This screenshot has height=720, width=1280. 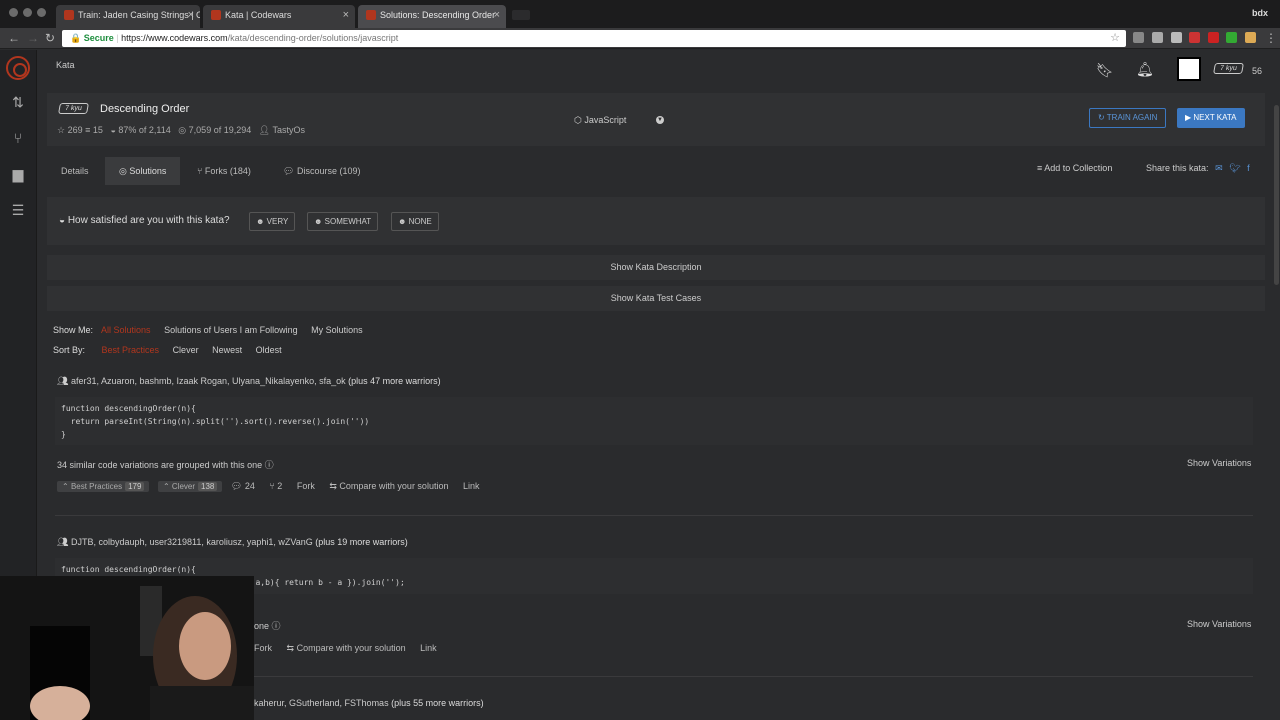 I want to click on back-icon: ←, so click(x=14, y=38).